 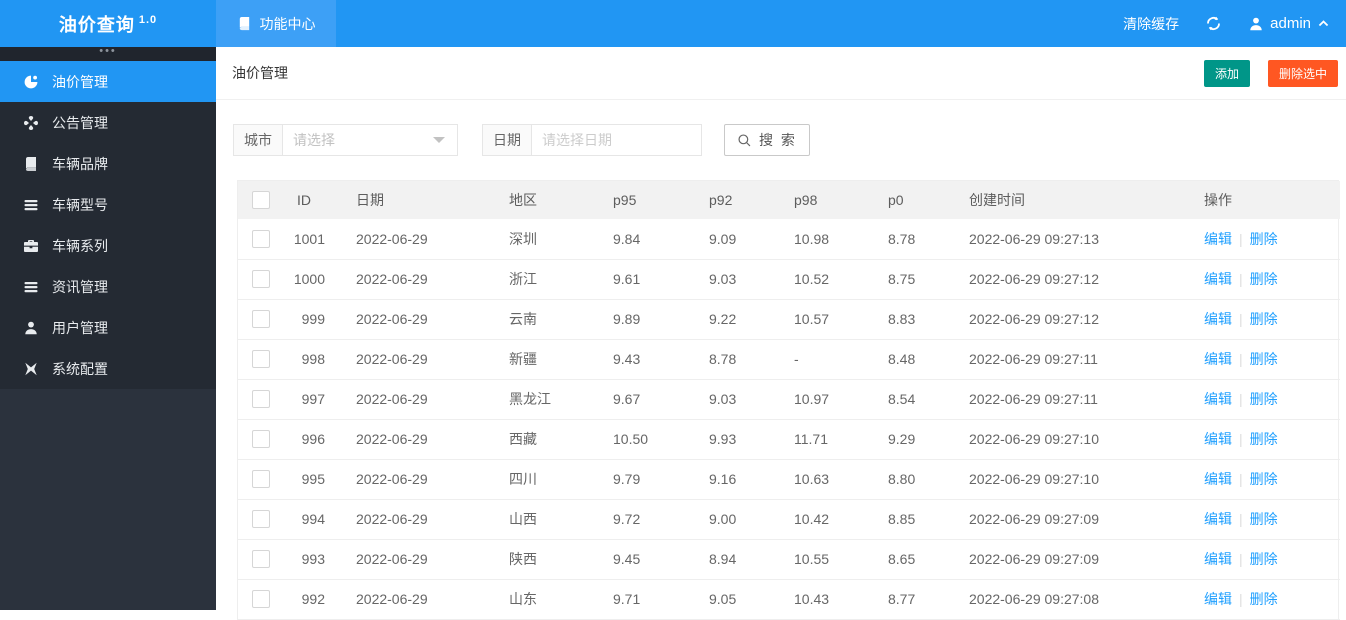 I want to click on select-all-checkbox, so click(x=260, y=200).